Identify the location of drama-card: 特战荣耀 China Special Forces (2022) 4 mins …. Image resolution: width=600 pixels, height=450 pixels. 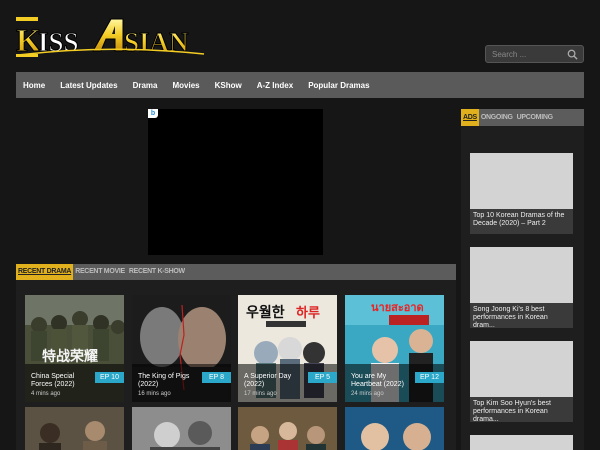
(74, 348).